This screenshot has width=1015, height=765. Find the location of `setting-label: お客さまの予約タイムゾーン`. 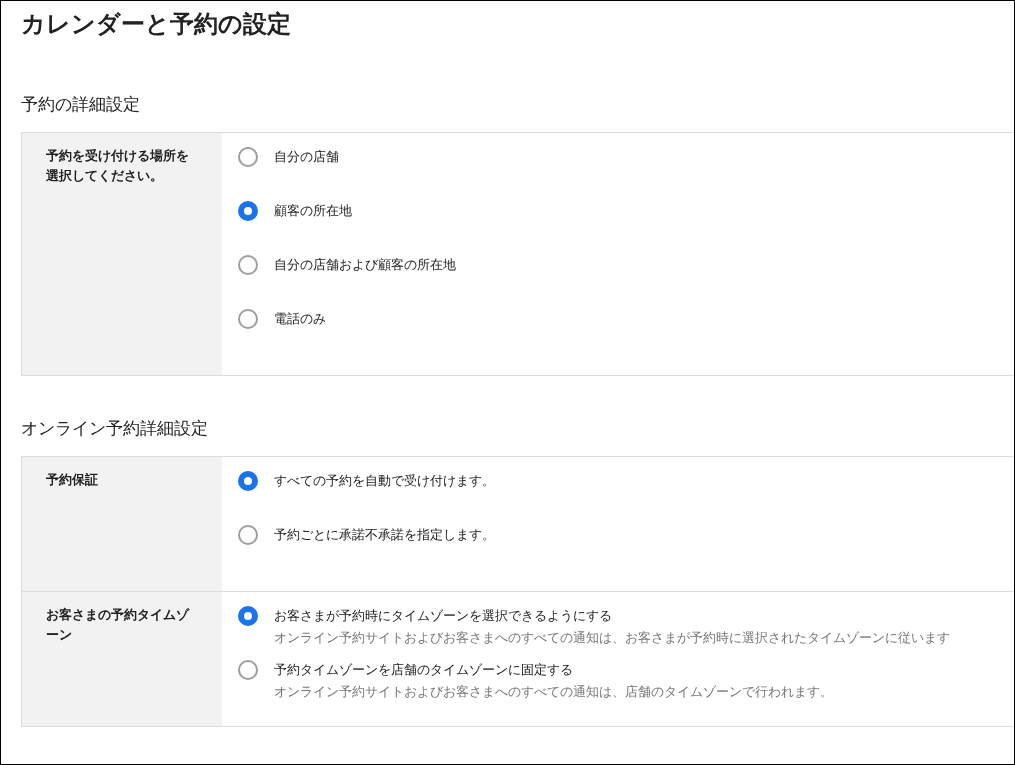

setting-label: お客さまの予約タイムゾーン is located at coordinates (122, 659).